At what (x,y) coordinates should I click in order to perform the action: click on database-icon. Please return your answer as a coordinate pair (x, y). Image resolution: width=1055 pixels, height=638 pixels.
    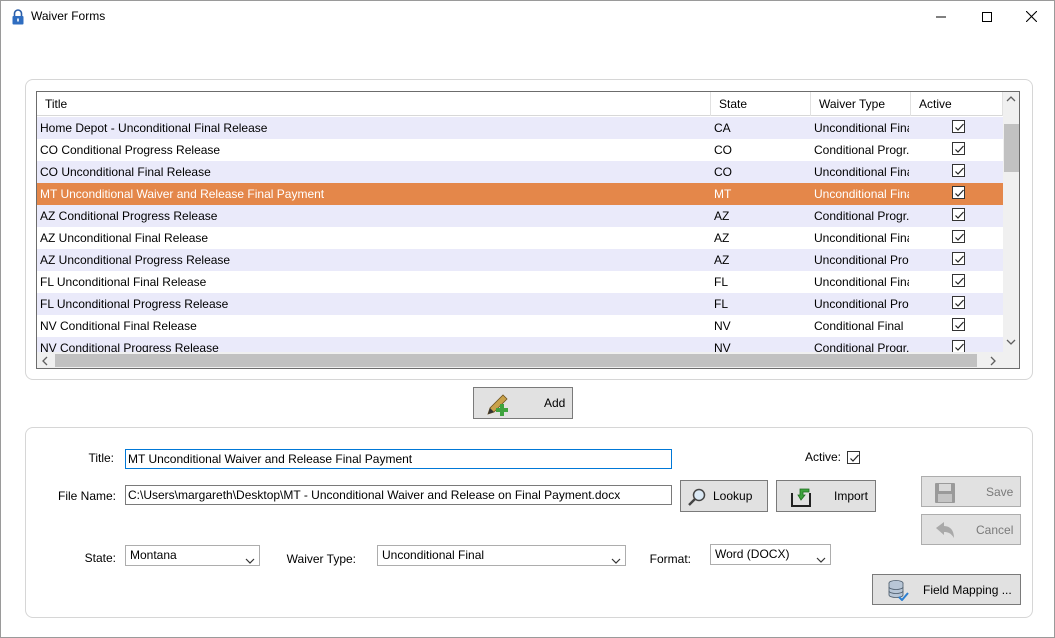
    Looking at the image, I should click on (898, 591).